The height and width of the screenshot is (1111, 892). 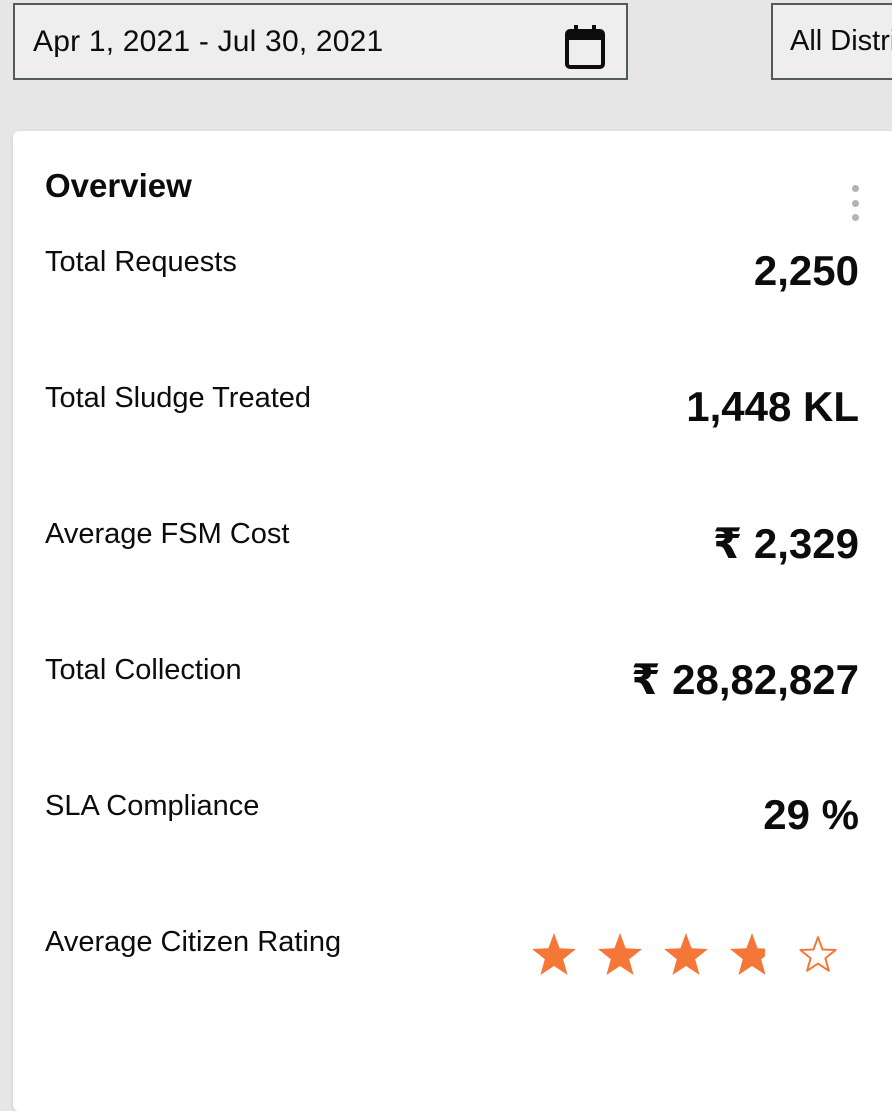 What do you see at coordinates (152, 806) in the screenshot?
I see `metric-label-sla-compliance: SLA Compliance` at bounding box center [152, 806].